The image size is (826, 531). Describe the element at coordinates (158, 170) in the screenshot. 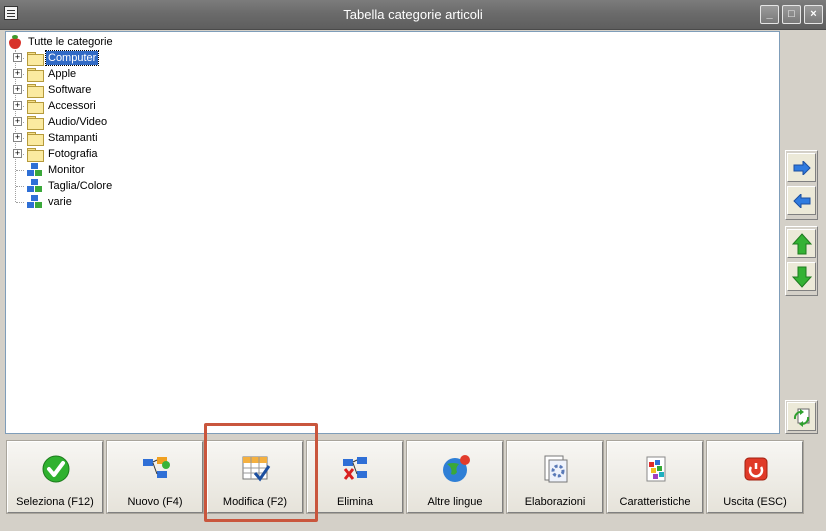

I see `tree-item: Monitor` at that location.